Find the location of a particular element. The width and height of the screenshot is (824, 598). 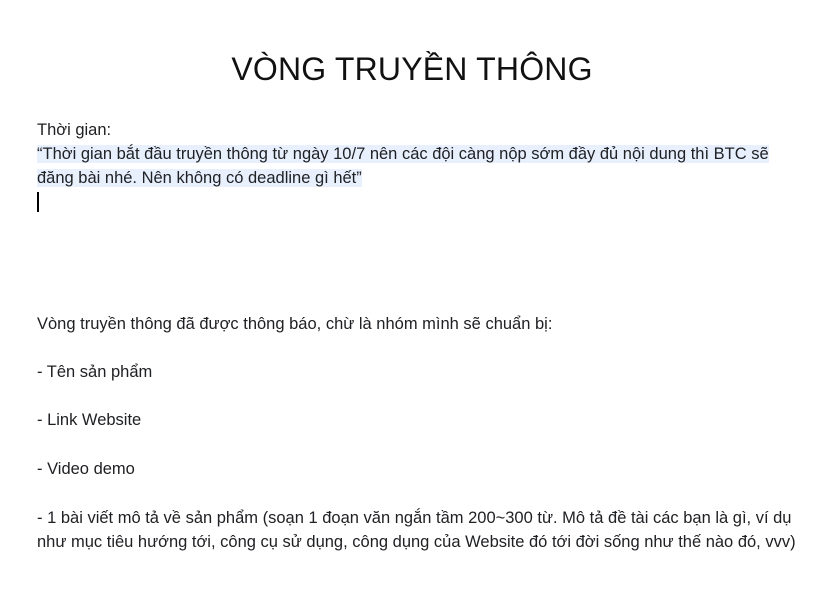

list-item: - Video demo is located at coordinates (86, 469).